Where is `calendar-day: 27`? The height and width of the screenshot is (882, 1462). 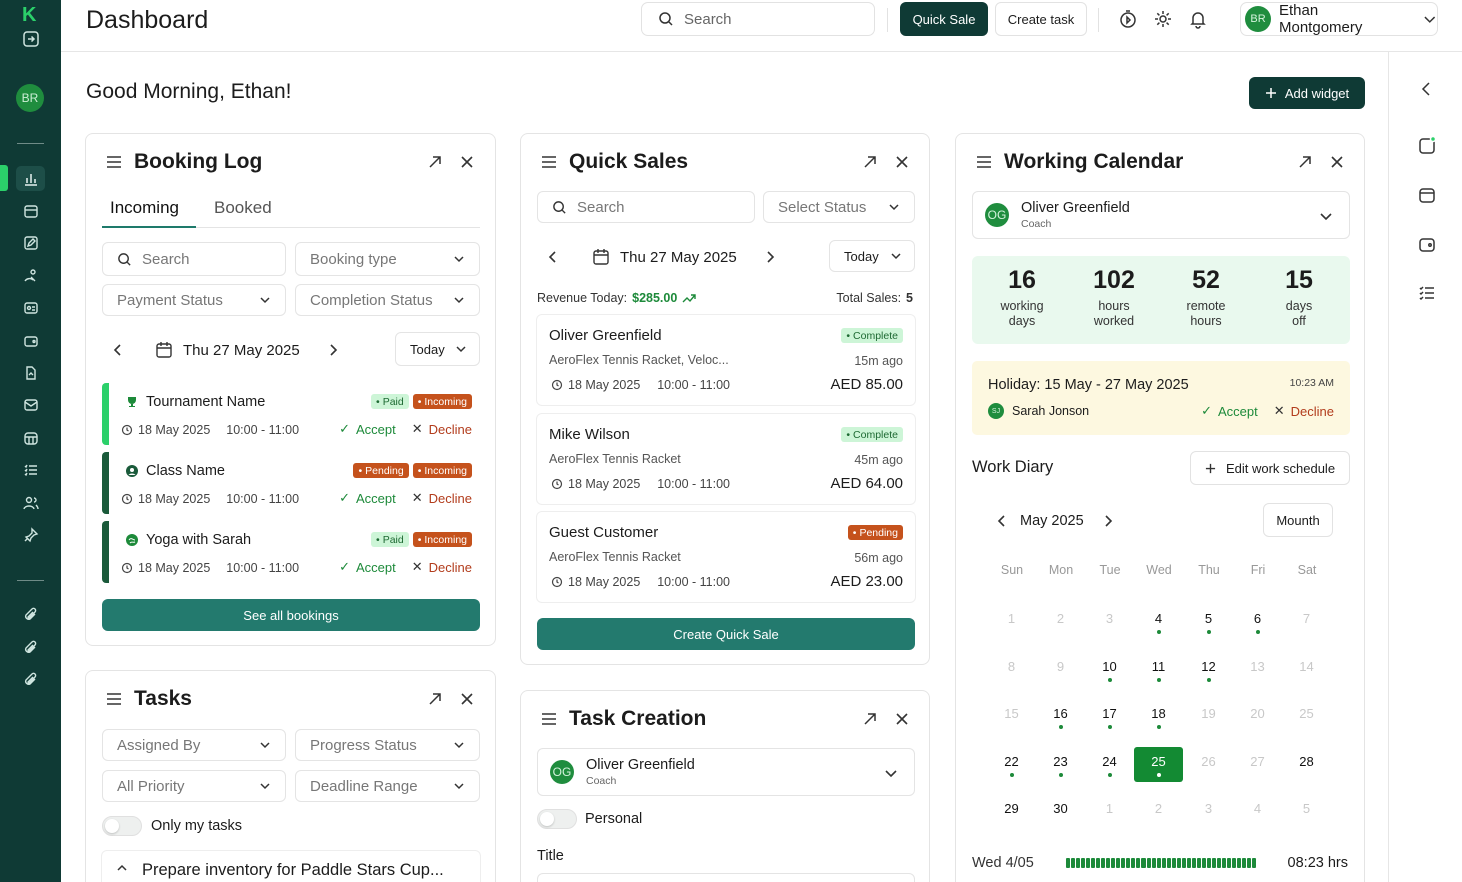
calendar-day: 27 is located at coordinates (1257, 764).